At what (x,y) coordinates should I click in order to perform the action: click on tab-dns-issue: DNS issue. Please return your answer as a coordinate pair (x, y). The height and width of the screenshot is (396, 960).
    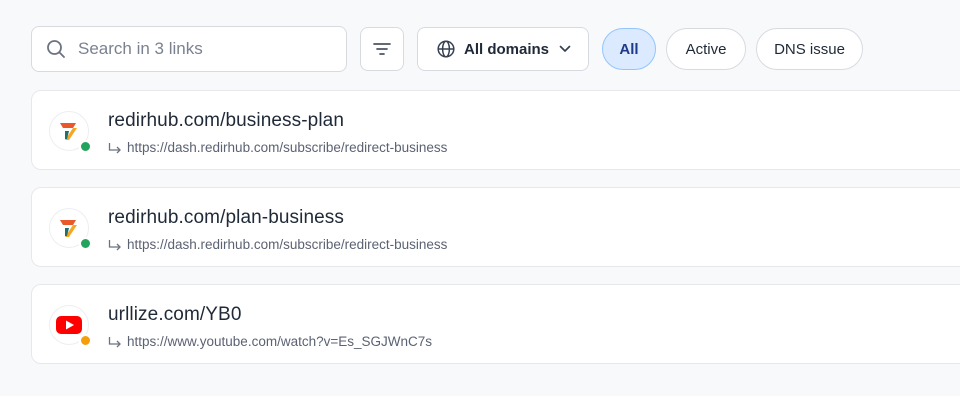
    Looking at the image, I should click on (809, 49).